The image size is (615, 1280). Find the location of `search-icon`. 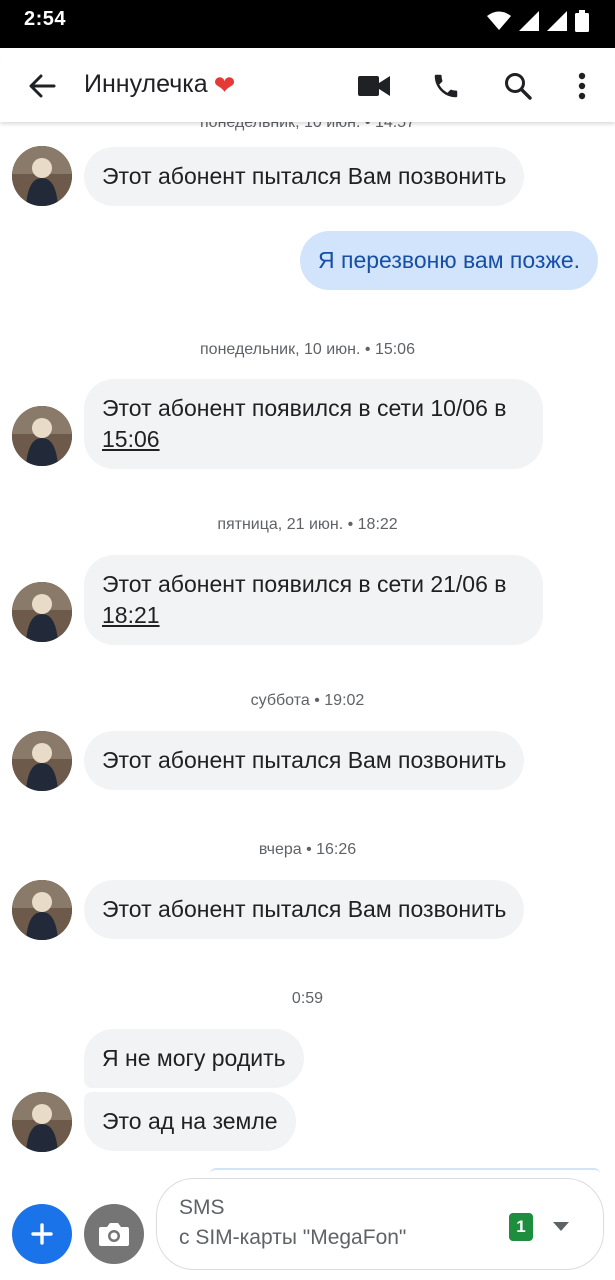

search-icon is located at coordinates (518, 86).